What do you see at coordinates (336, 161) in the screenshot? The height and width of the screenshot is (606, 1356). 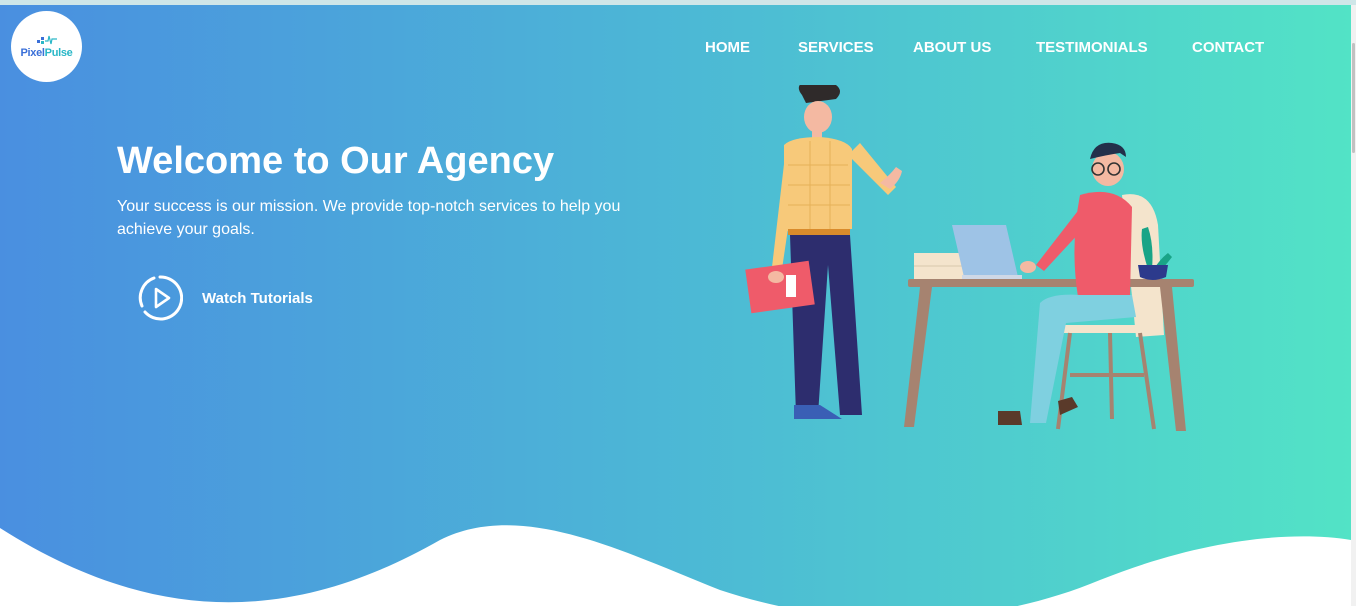 I see `hero-headline: Welcome to Our Agency` at bounding box center [336, 161].